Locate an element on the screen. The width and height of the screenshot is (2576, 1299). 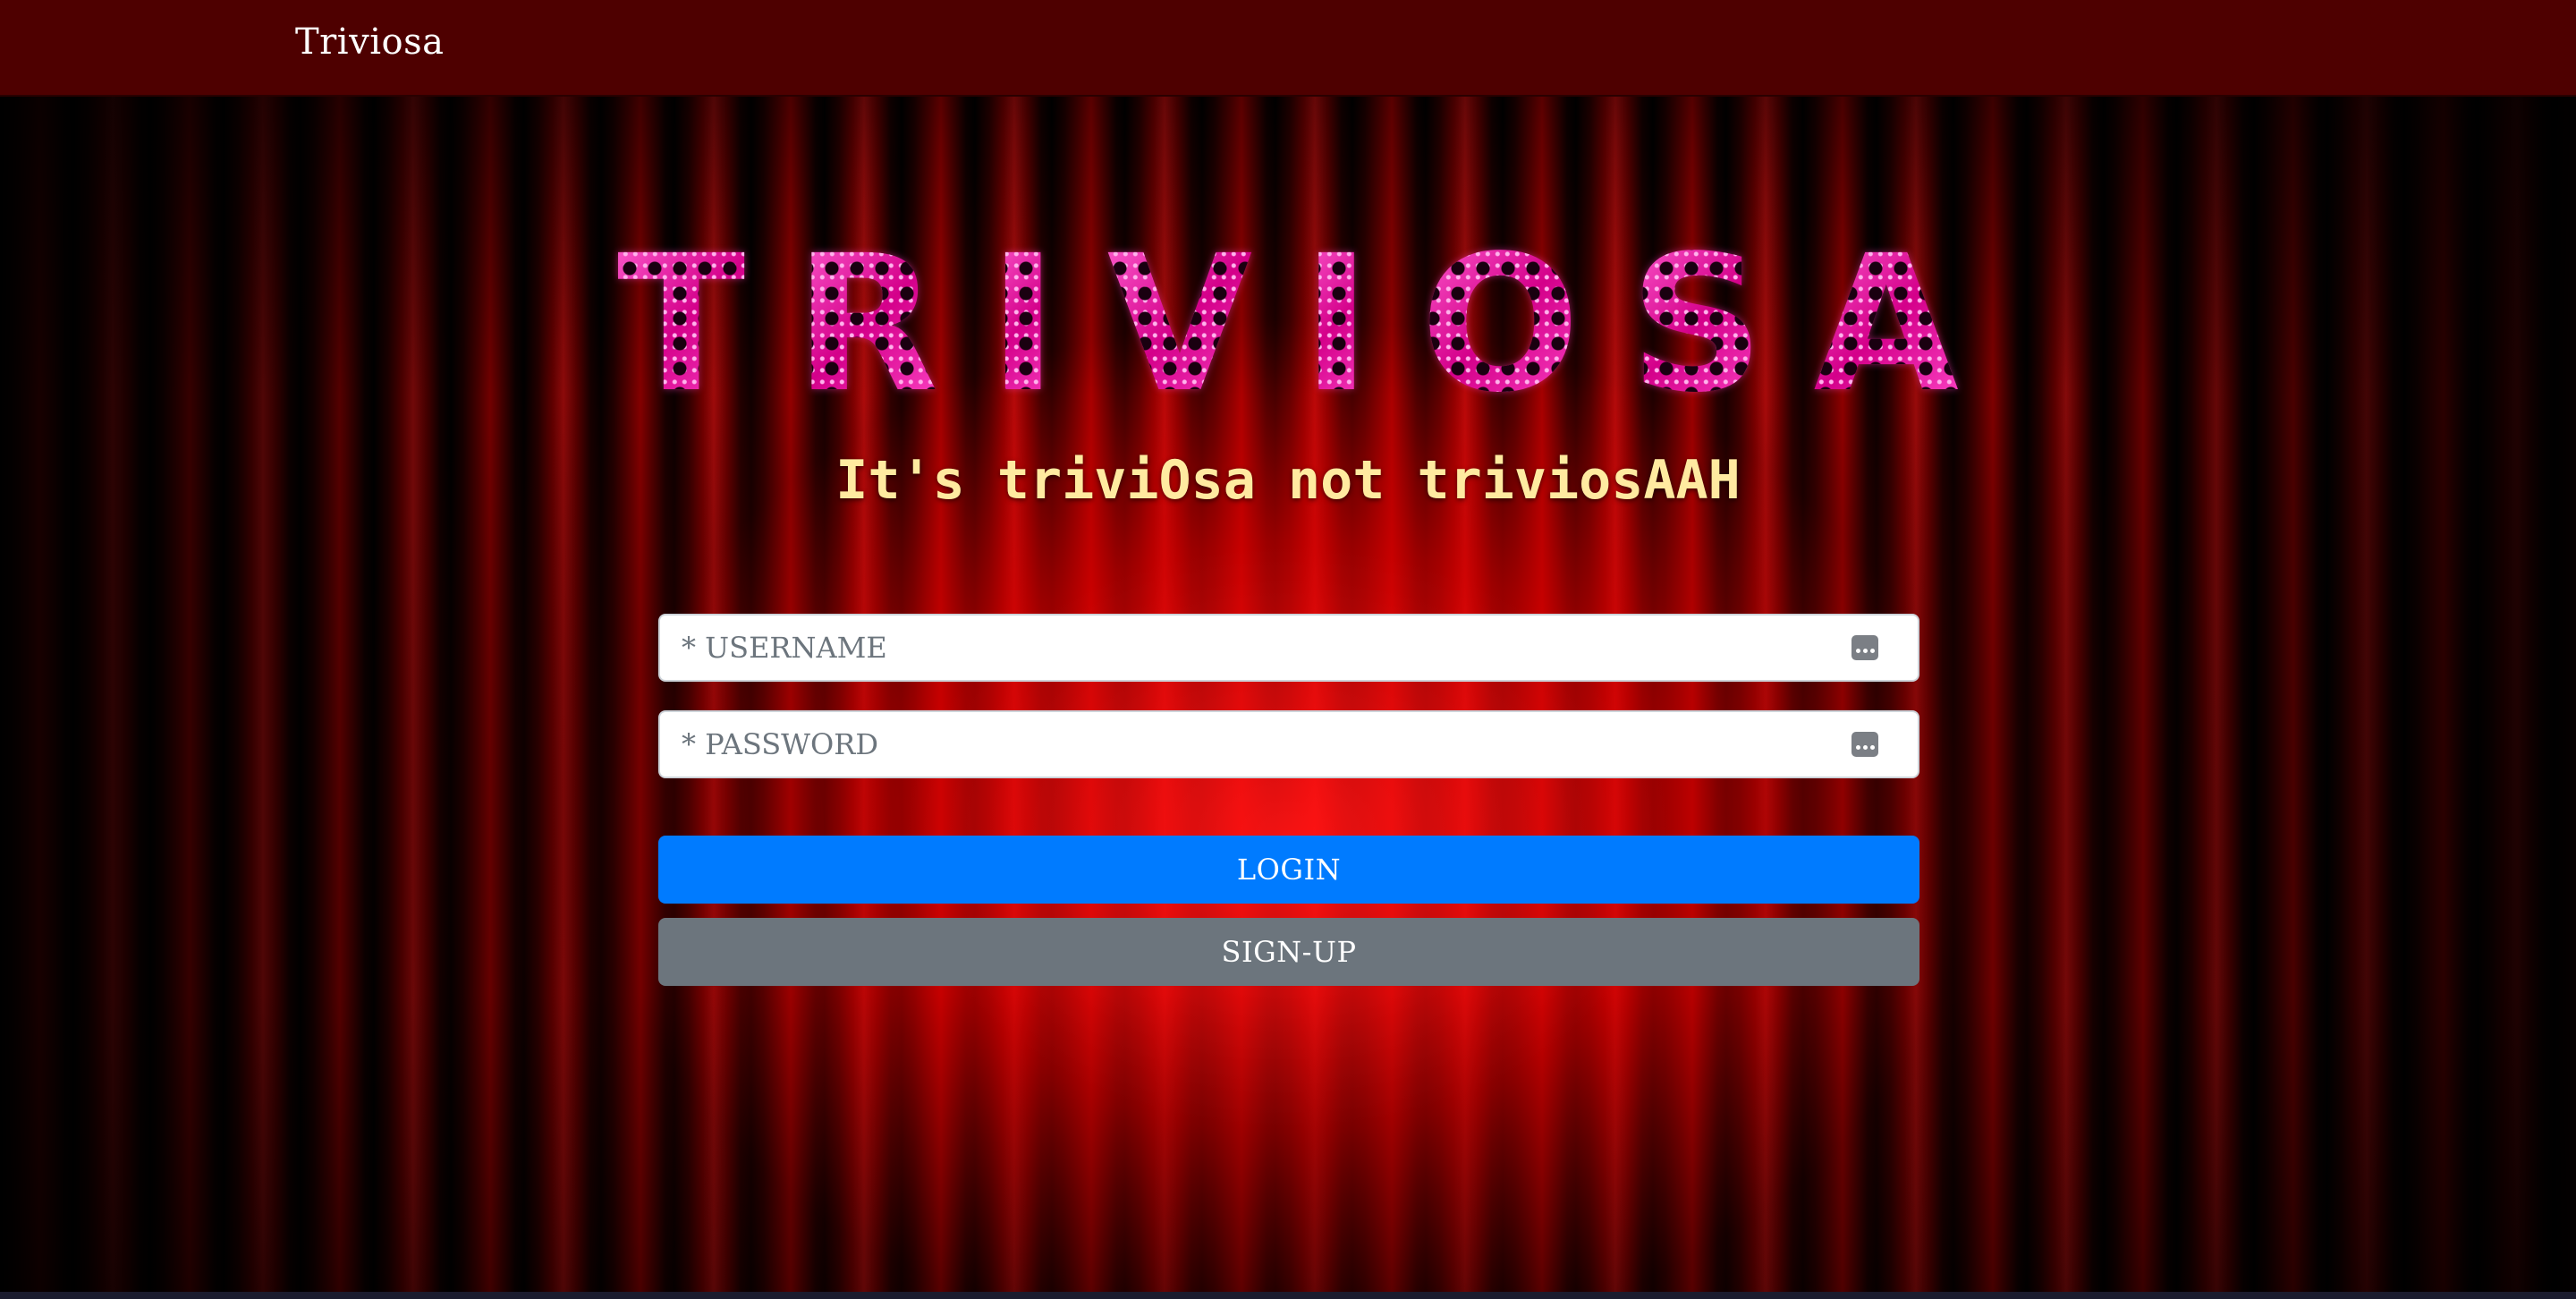
username-input is located at coordinates (1289, 648).